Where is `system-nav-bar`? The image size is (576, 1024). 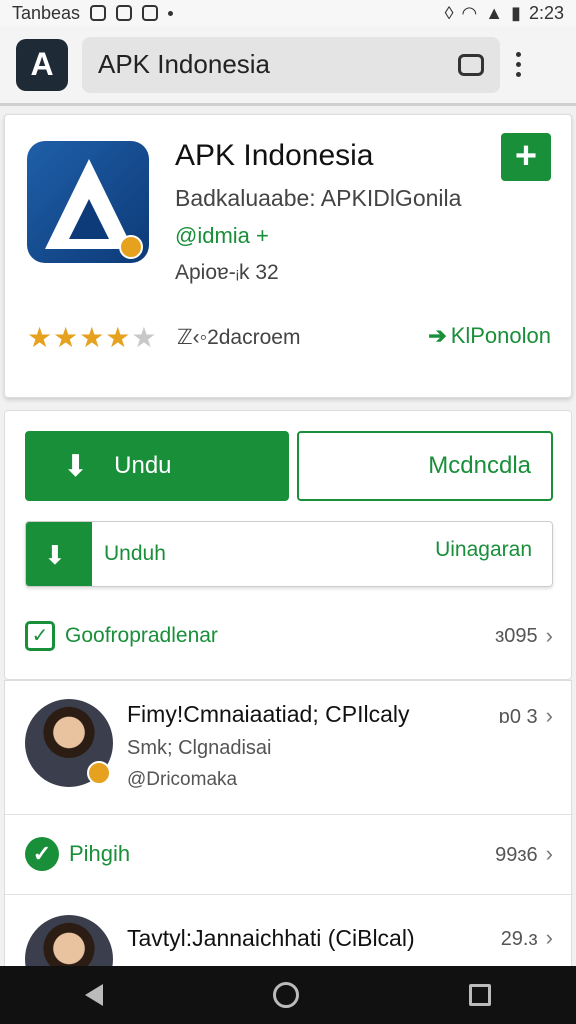
system-nav-bar is located at coordinates (288, 995).